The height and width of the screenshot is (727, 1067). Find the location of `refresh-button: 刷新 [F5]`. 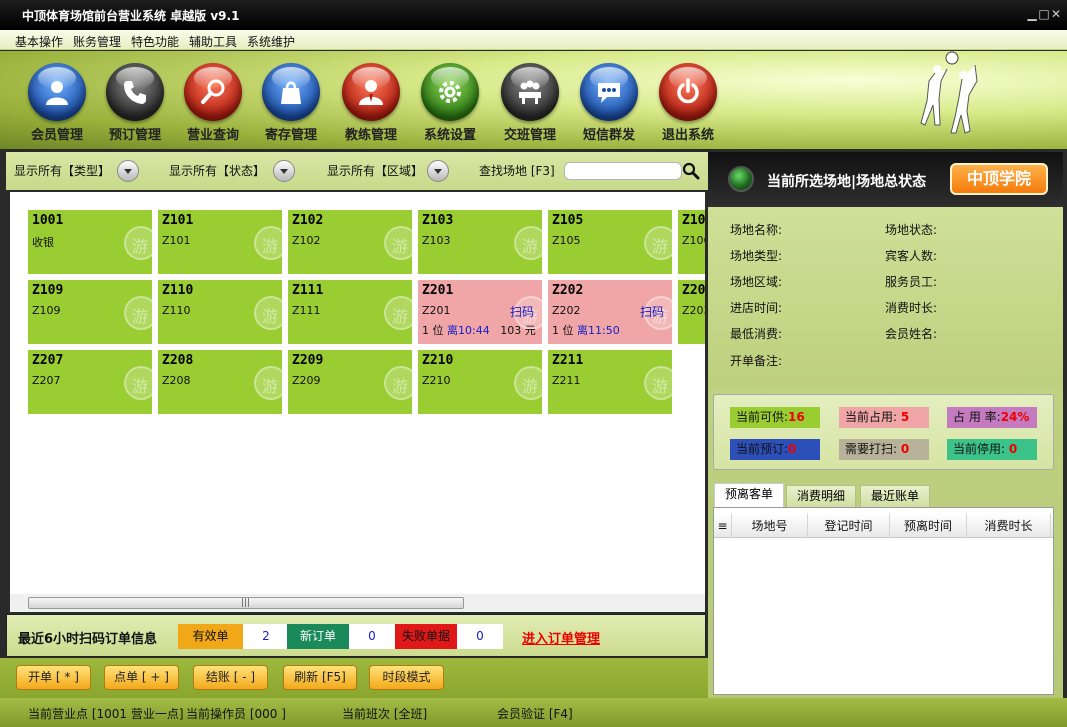

refresh-button: 刷新 [F5] is located at coordinates (320, 677).